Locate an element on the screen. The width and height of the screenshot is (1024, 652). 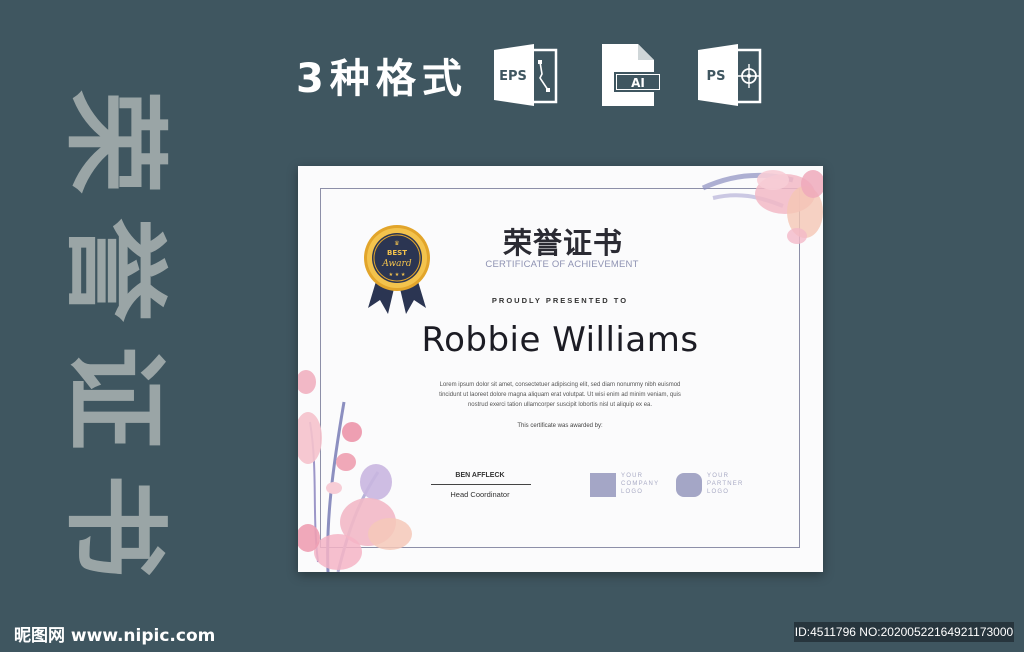
side-title-char: 誉 is located at coordinates (114, 270).